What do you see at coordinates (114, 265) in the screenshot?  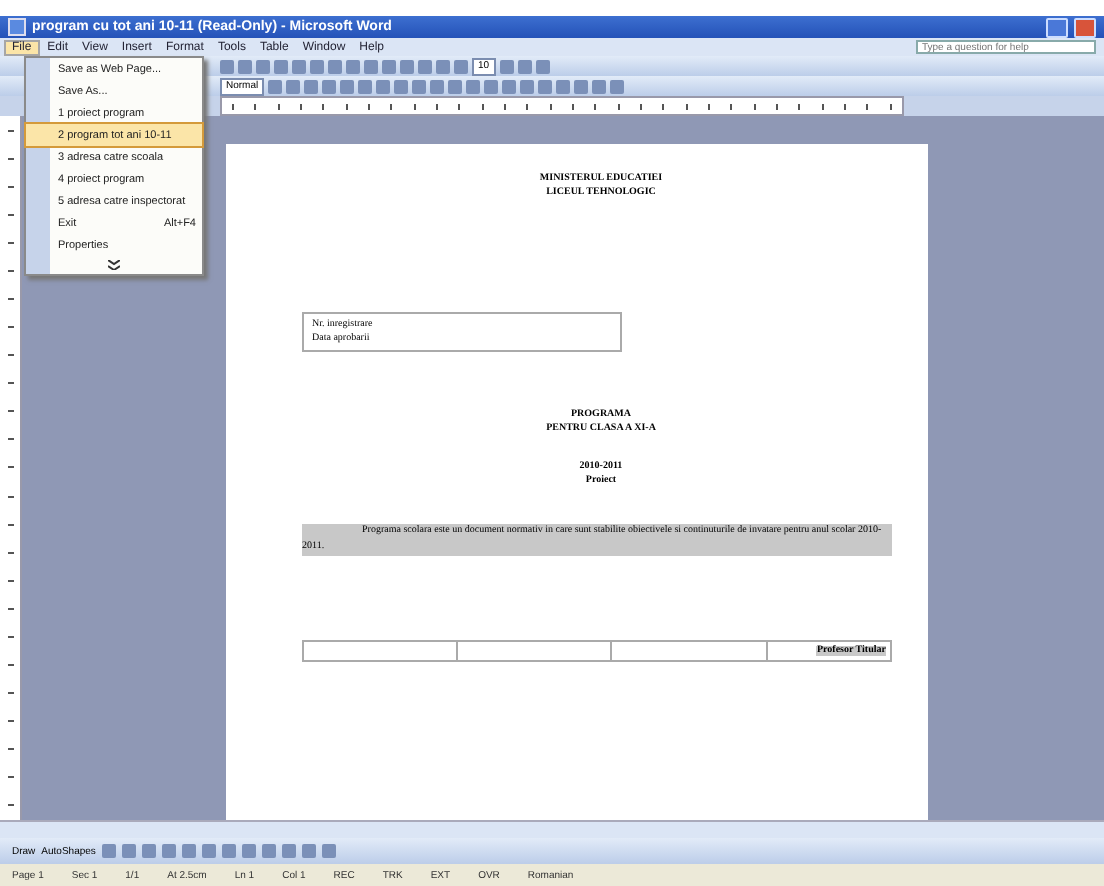 I see `expand-chevron-icon` at bounding box center [114, 265].